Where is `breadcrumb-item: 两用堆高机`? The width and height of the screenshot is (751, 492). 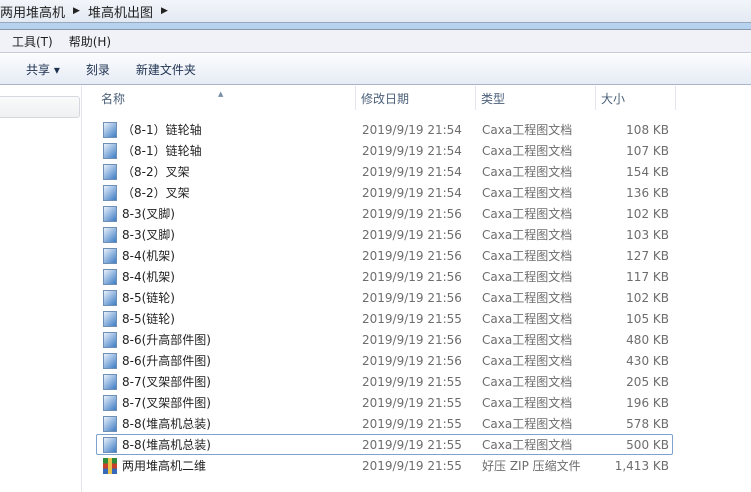
breadcrumb-item: 两用堆高机 is located at coordinates (32, 11).